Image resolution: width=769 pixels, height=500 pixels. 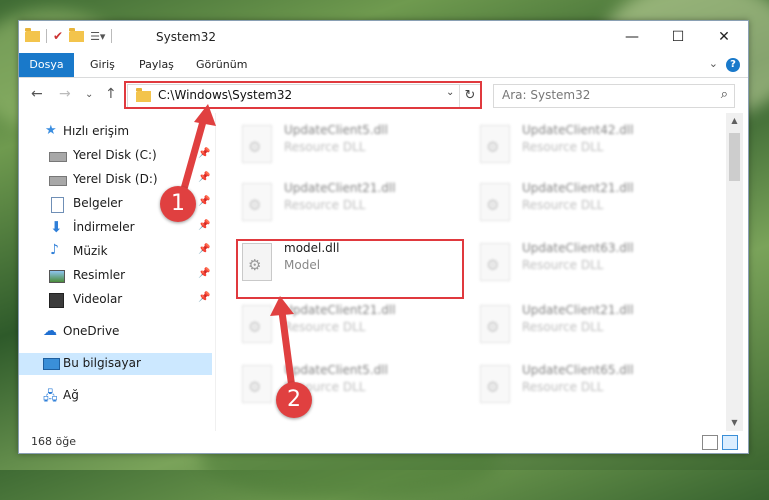 I want to click on annotation-badge-2: 2, so click(x=294, y=400).